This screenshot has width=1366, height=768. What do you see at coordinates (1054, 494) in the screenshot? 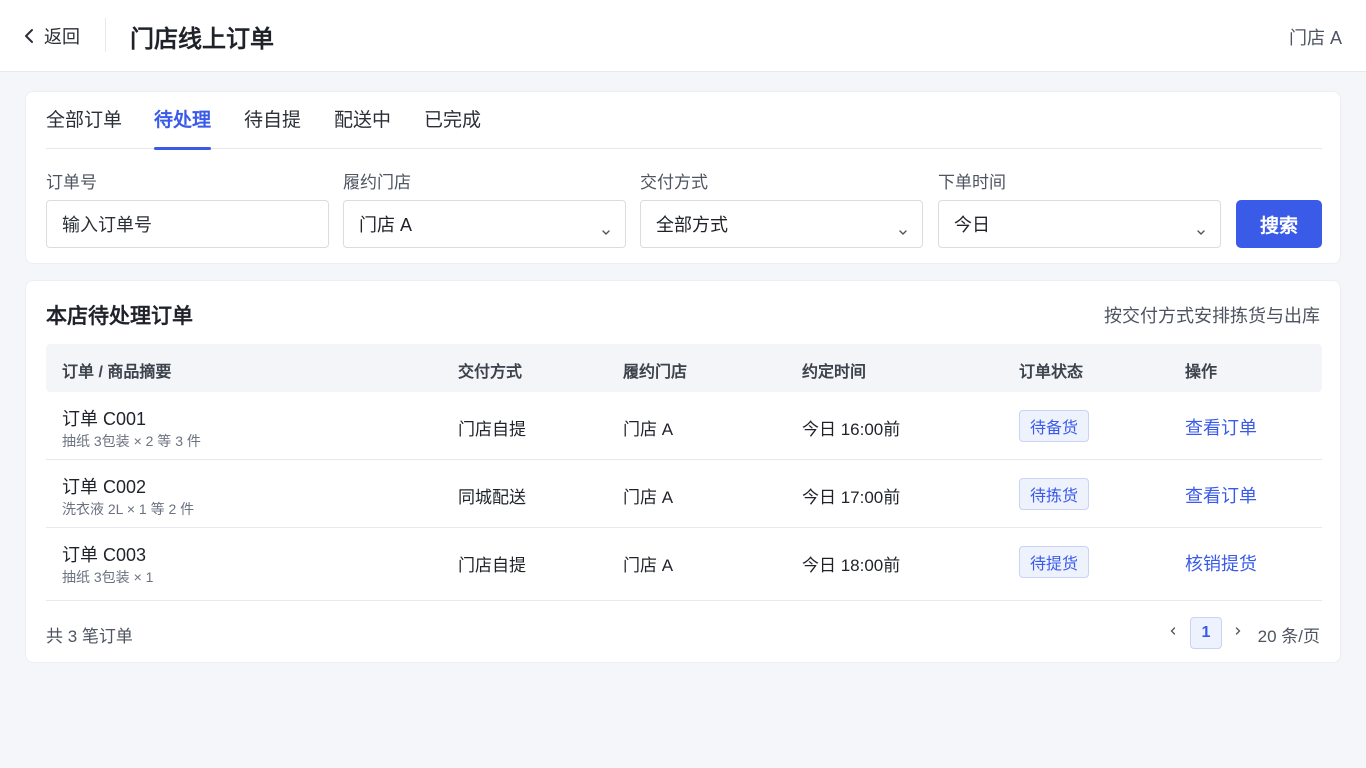
I see `status-badge: 待拣货` at bounding box center [1054, 494].